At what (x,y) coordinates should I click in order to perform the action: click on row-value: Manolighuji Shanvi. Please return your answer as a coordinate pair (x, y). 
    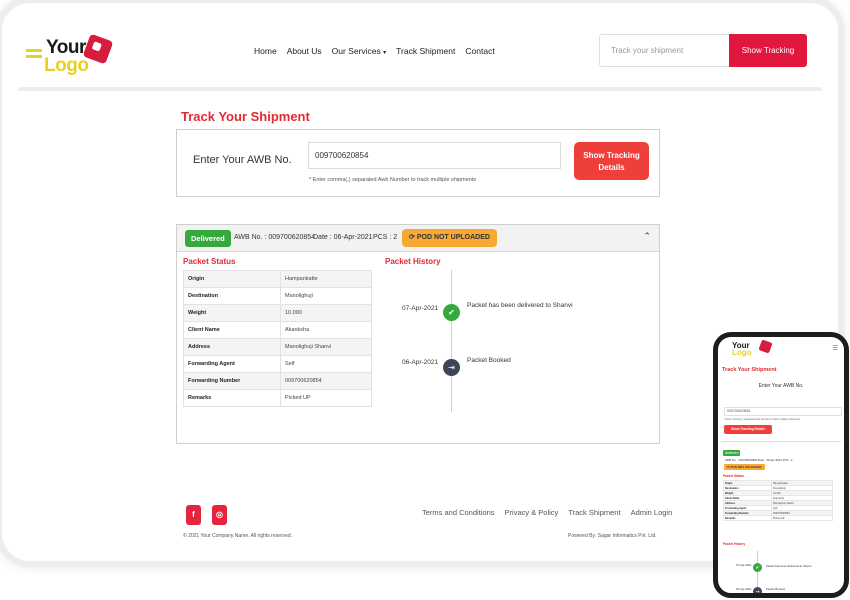
    Looking at the image, I should click on (326, 347).